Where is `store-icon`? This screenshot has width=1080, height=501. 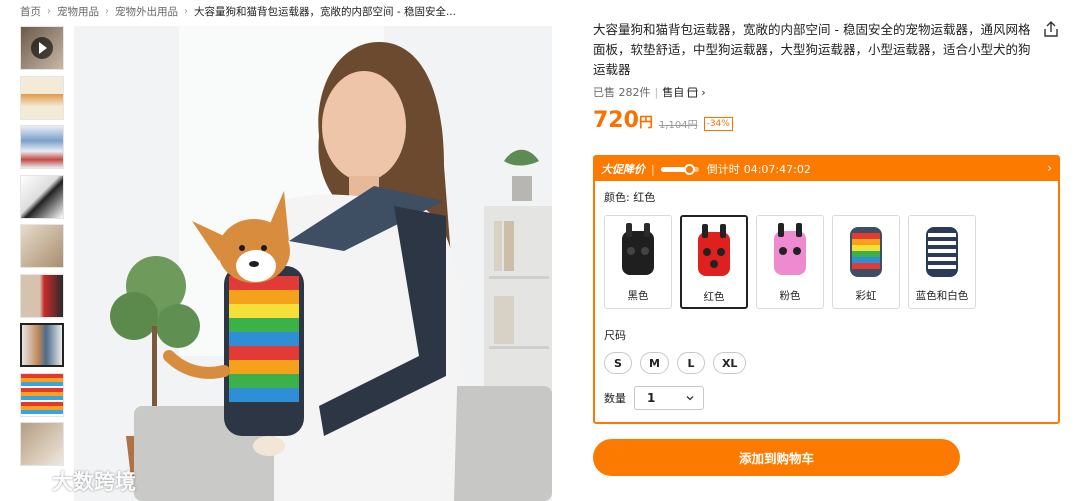 store-icon is located at coordinates (692, 92).